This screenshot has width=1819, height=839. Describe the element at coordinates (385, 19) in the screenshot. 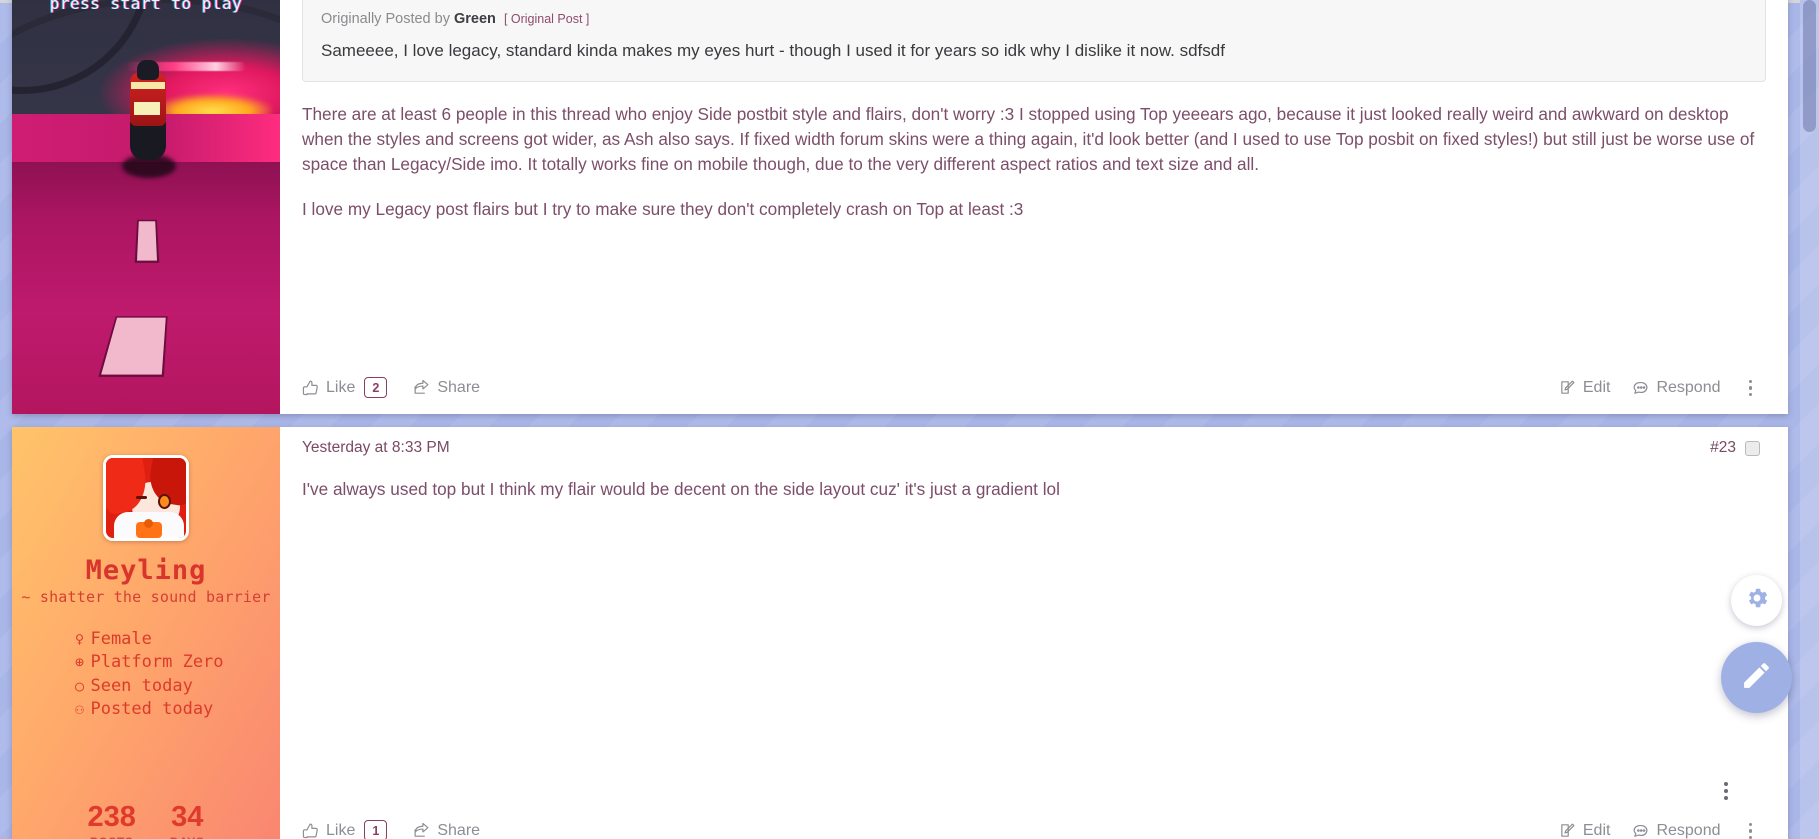

I see `quote-prefix: Originally Posted by` at that location.